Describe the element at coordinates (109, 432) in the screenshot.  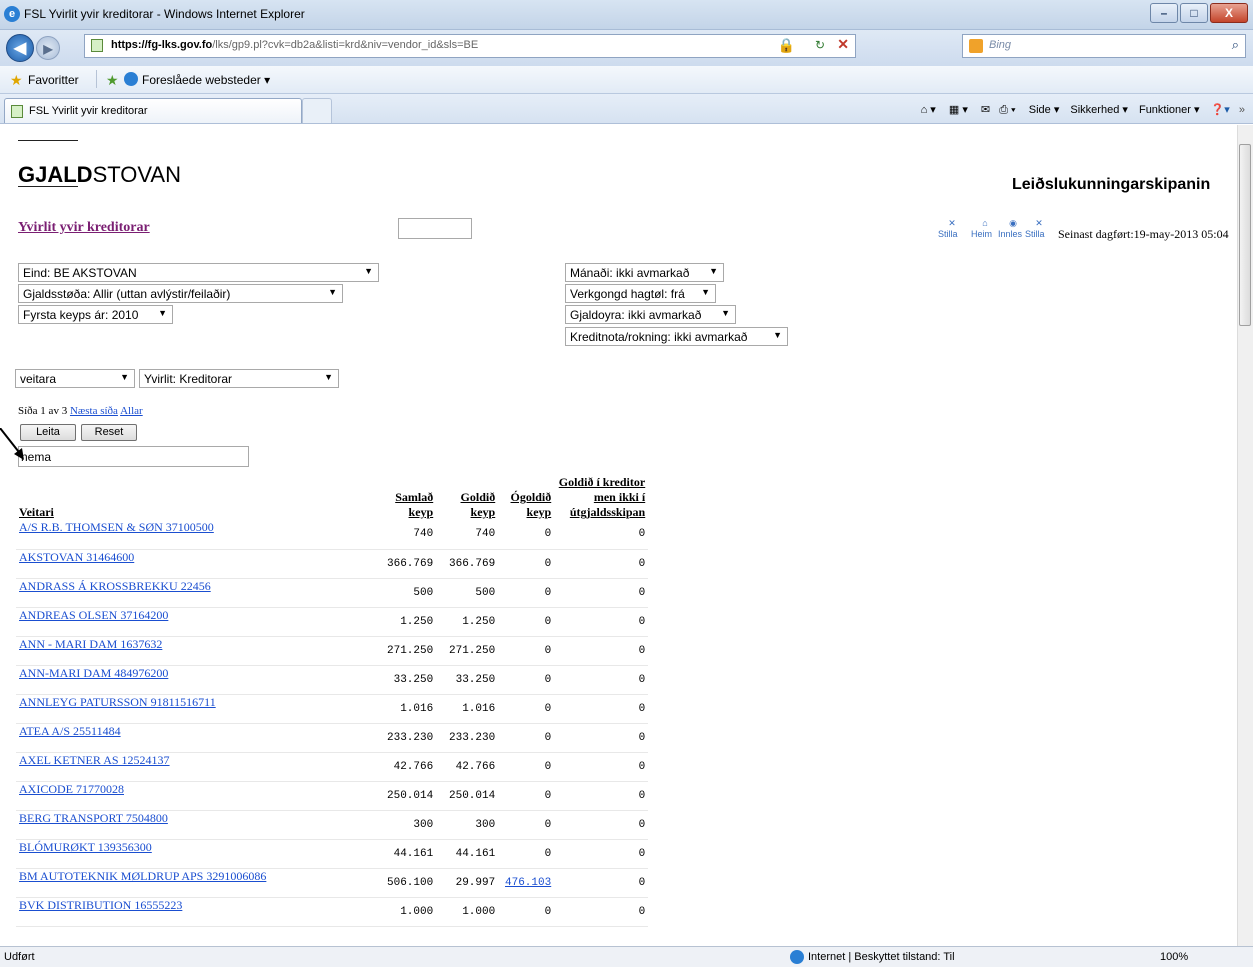
I see `reset-button: Reset` at that location.